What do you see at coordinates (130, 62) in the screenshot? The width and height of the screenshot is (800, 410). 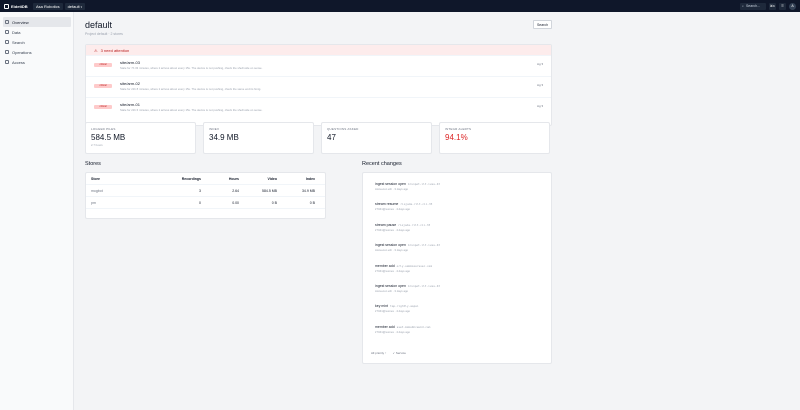 I see `device-name: site/arm-03` at bounding box center [130, 62].